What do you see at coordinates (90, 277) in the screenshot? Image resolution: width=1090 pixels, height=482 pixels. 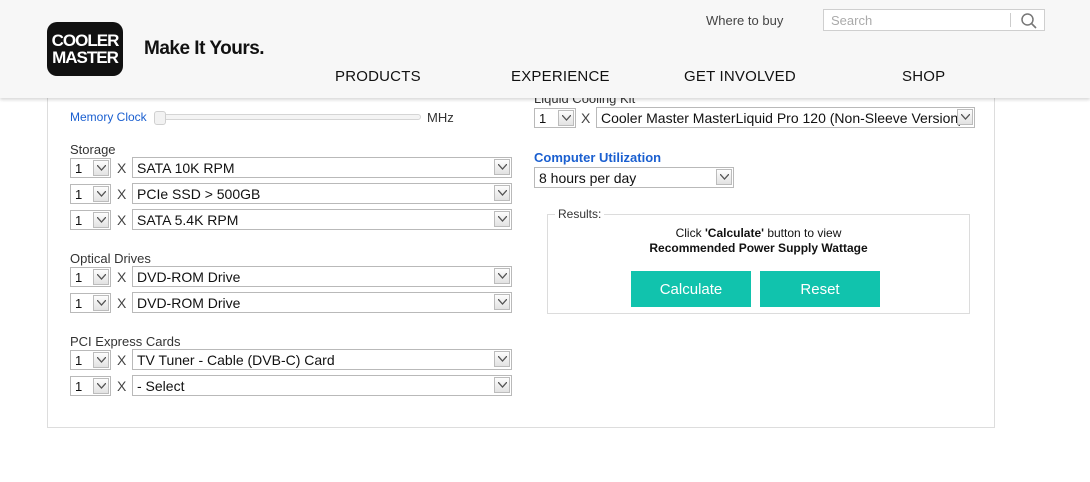 I see `optical-qty-select-1: 1` at bounding box center [90, 277].